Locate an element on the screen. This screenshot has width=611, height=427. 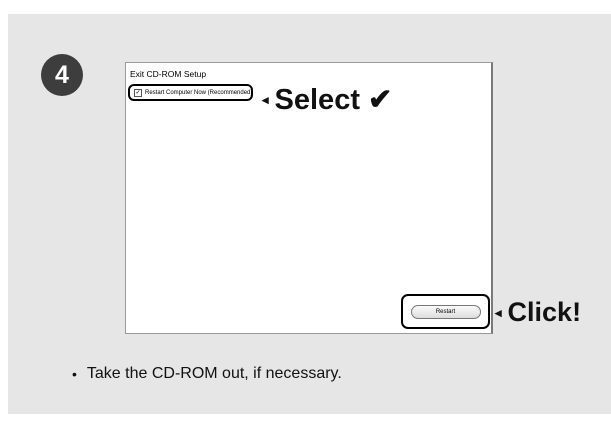
instruction-text: Take the CD-ROM out, if necessary. is located at coordinates (214, 373).